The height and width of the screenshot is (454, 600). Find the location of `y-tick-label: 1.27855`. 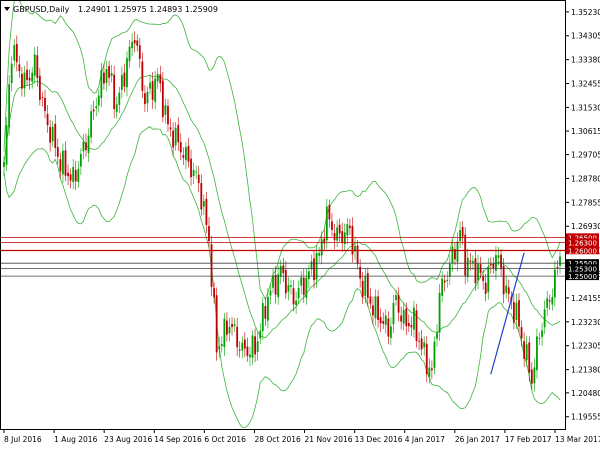

y-tick-label: 1.27855 is located at coordinates (585, 202).